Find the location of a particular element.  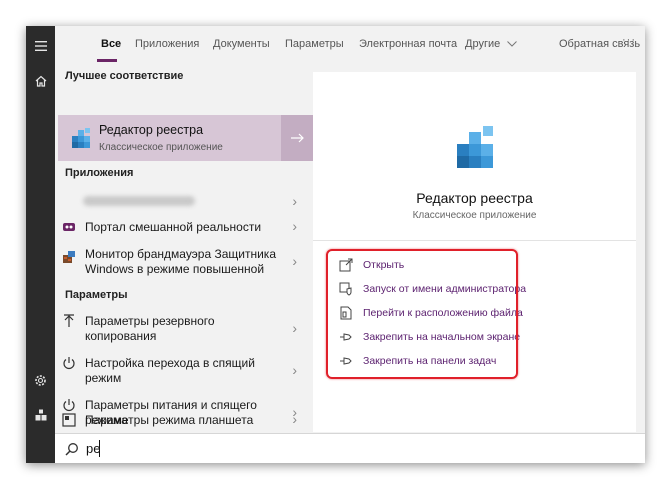

text-caret is located at coordinates (99, 448).